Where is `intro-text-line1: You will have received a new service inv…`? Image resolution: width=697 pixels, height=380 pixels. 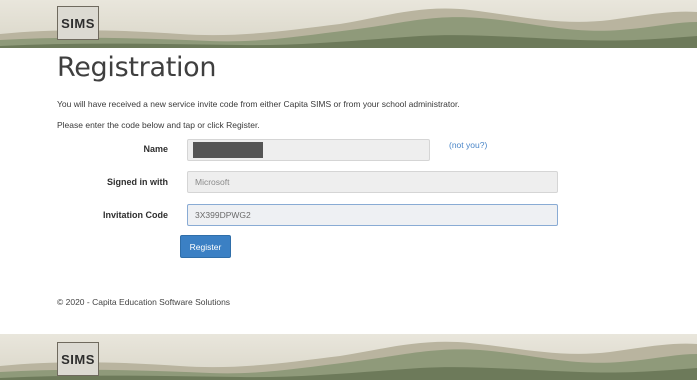 intro-text-line1: You will have received a new service inv… is located at coordinates (258, 104).